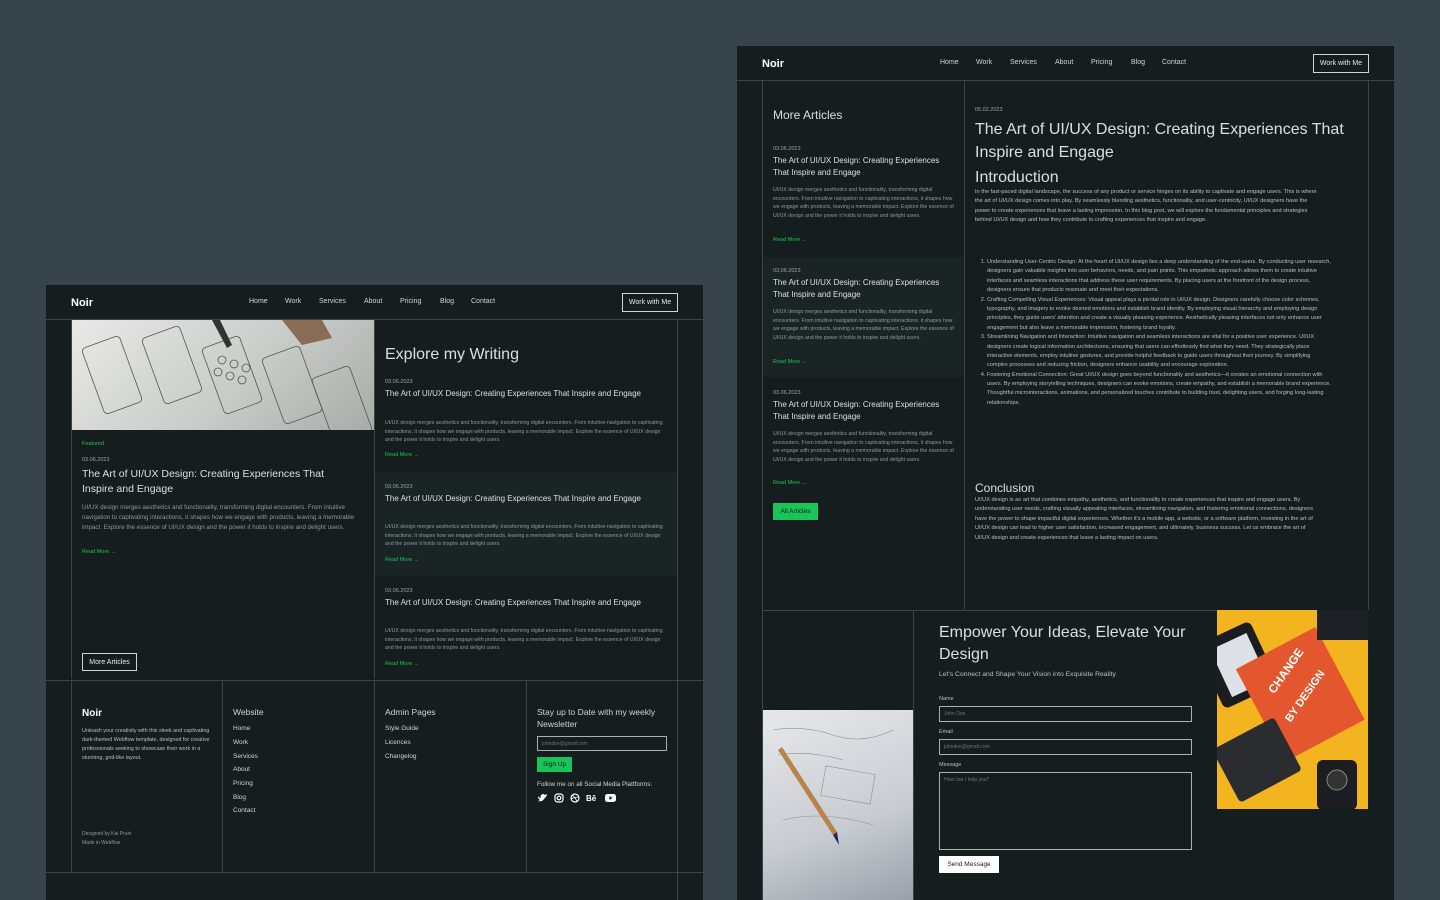 Image resolution: width=1440 pixels, height=900 pixels. I want to click on footer-link: Changelog, so click(400, 756).